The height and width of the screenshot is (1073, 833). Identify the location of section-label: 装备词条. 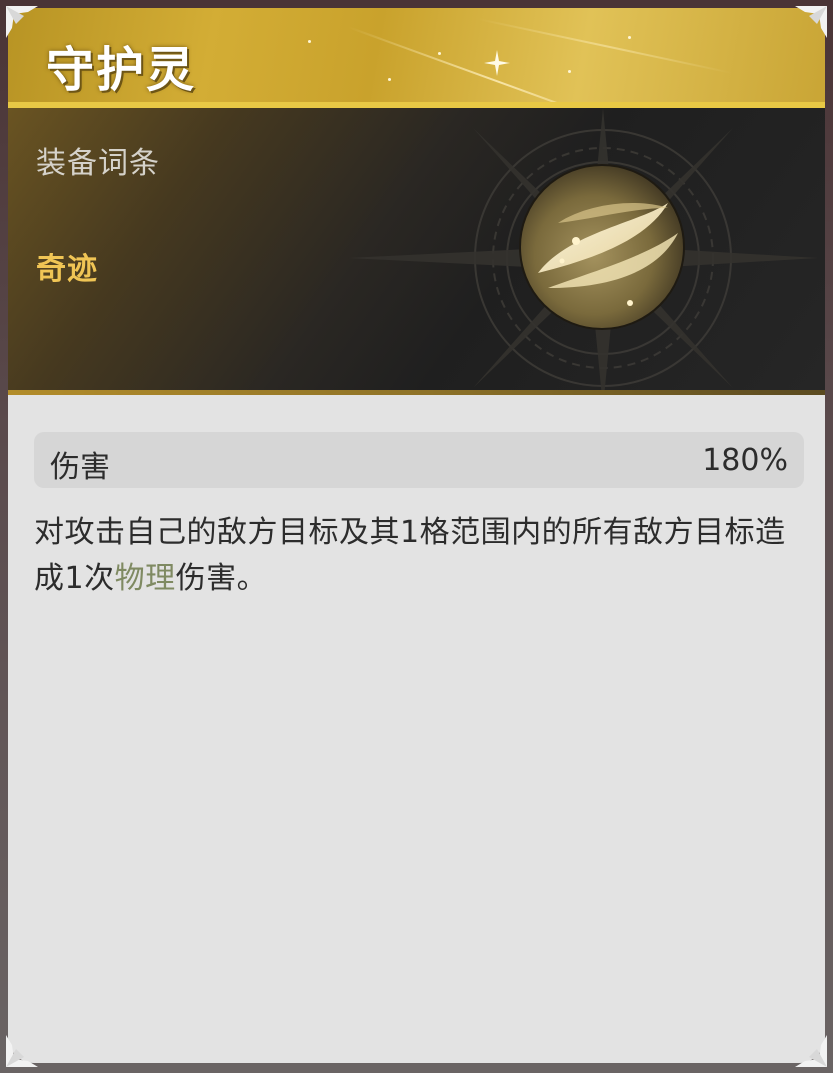
(98, 163).